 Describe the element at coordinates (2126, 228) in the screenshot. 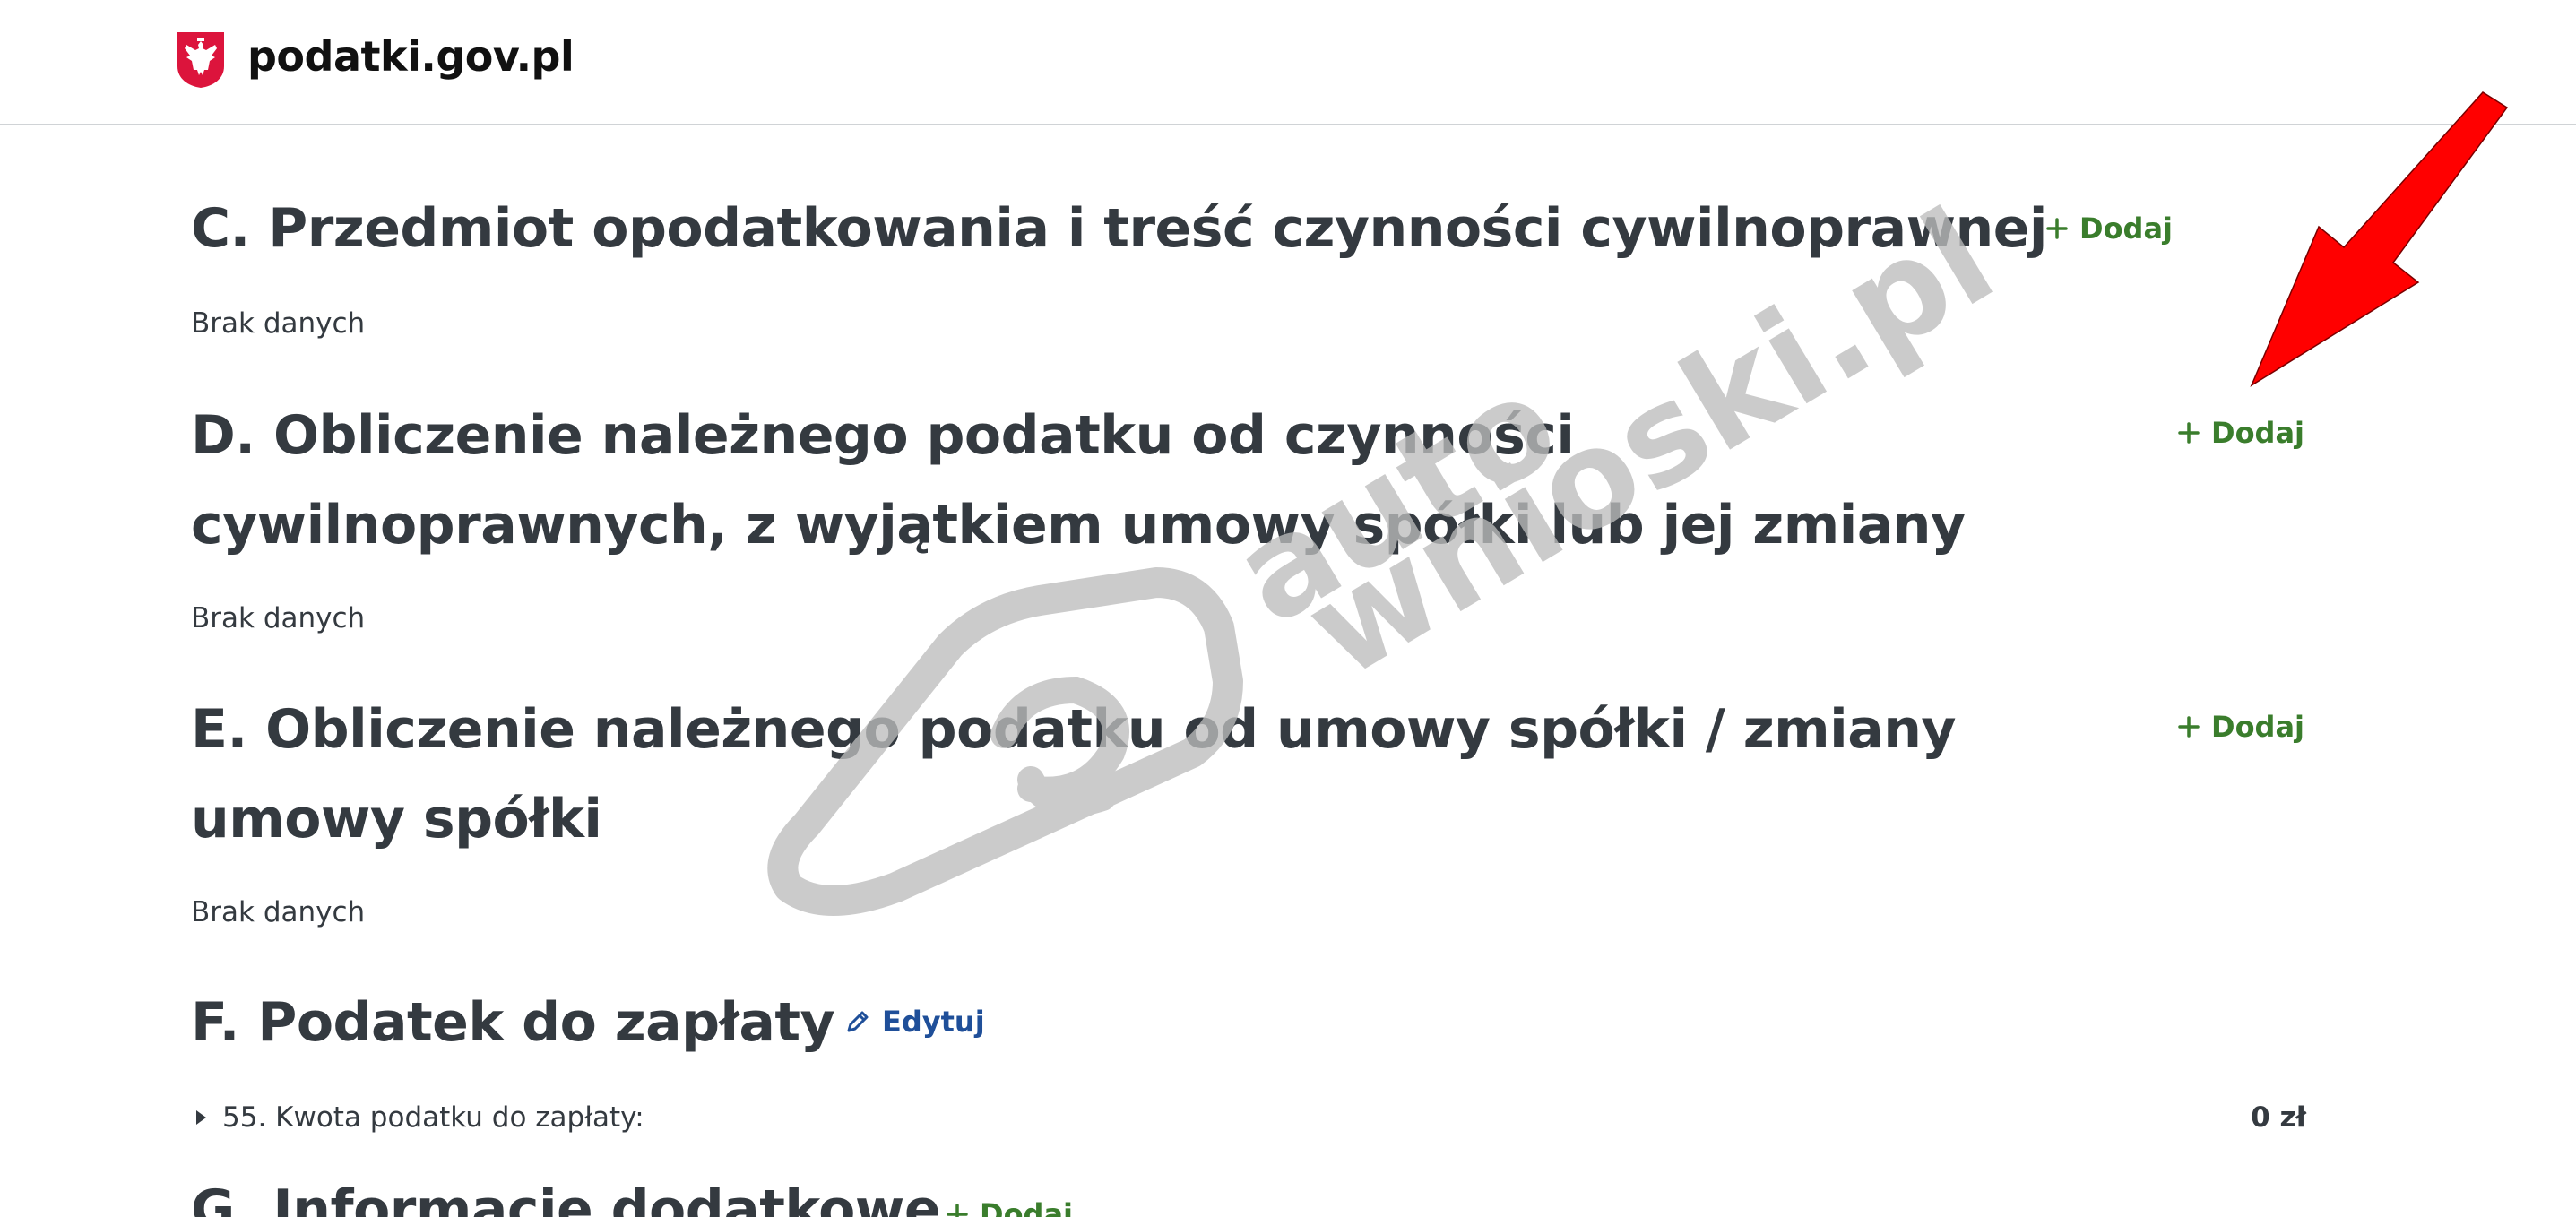

I see `section-c-add-label: Dodaj` at that location.